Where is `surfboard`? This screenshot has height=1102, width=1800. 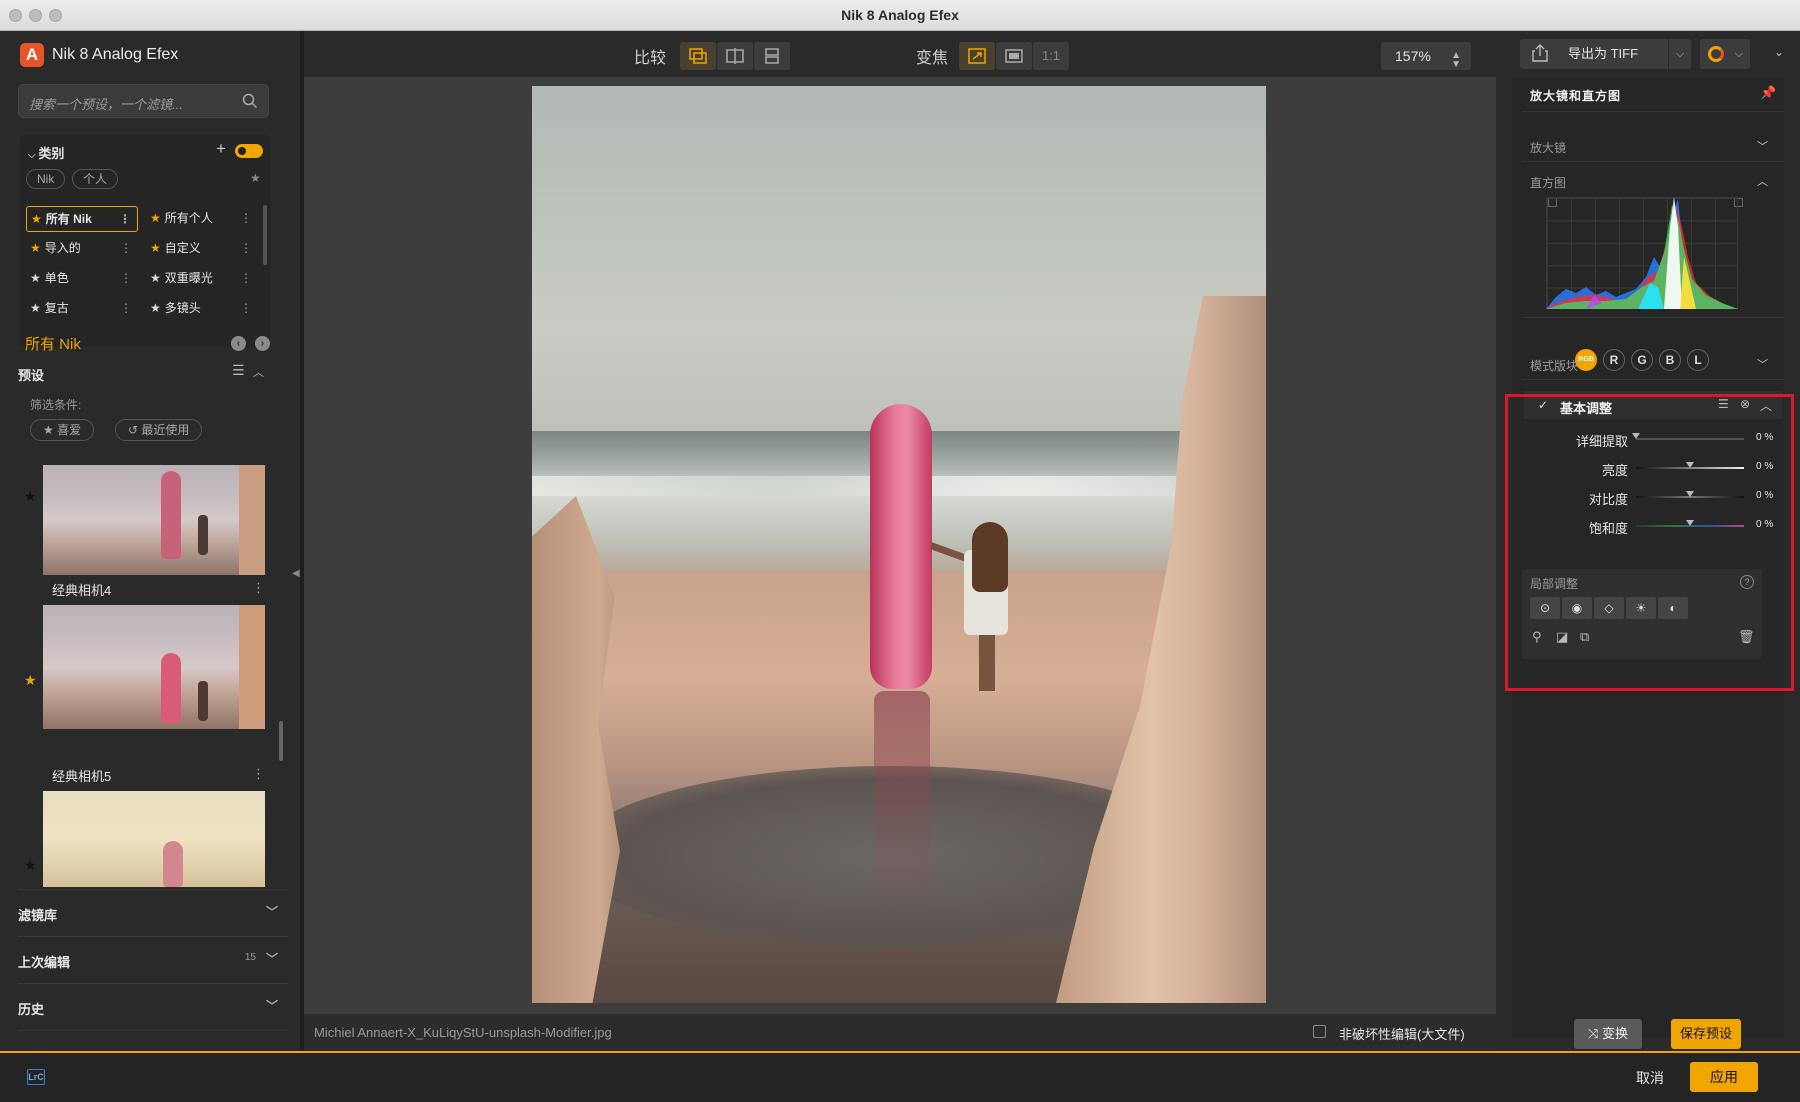
surfboard is located at coordinates (901, 546).